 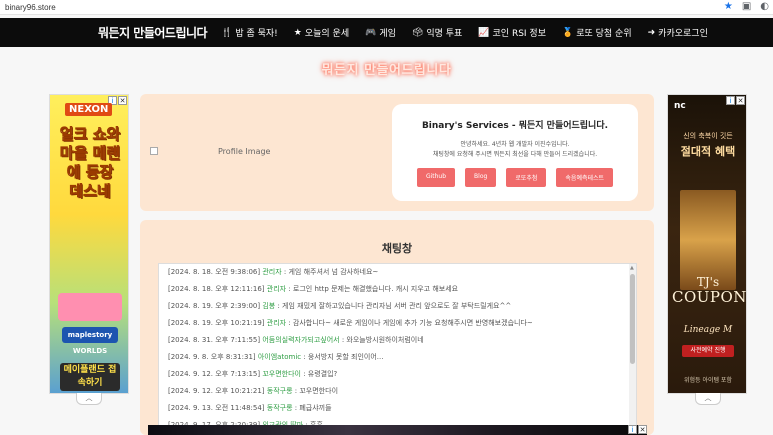 What do you see at coordinates (708, 399) in the screenshot?
I see `right-ad-collapse-button: ︿` at bounding box center [708, 399].